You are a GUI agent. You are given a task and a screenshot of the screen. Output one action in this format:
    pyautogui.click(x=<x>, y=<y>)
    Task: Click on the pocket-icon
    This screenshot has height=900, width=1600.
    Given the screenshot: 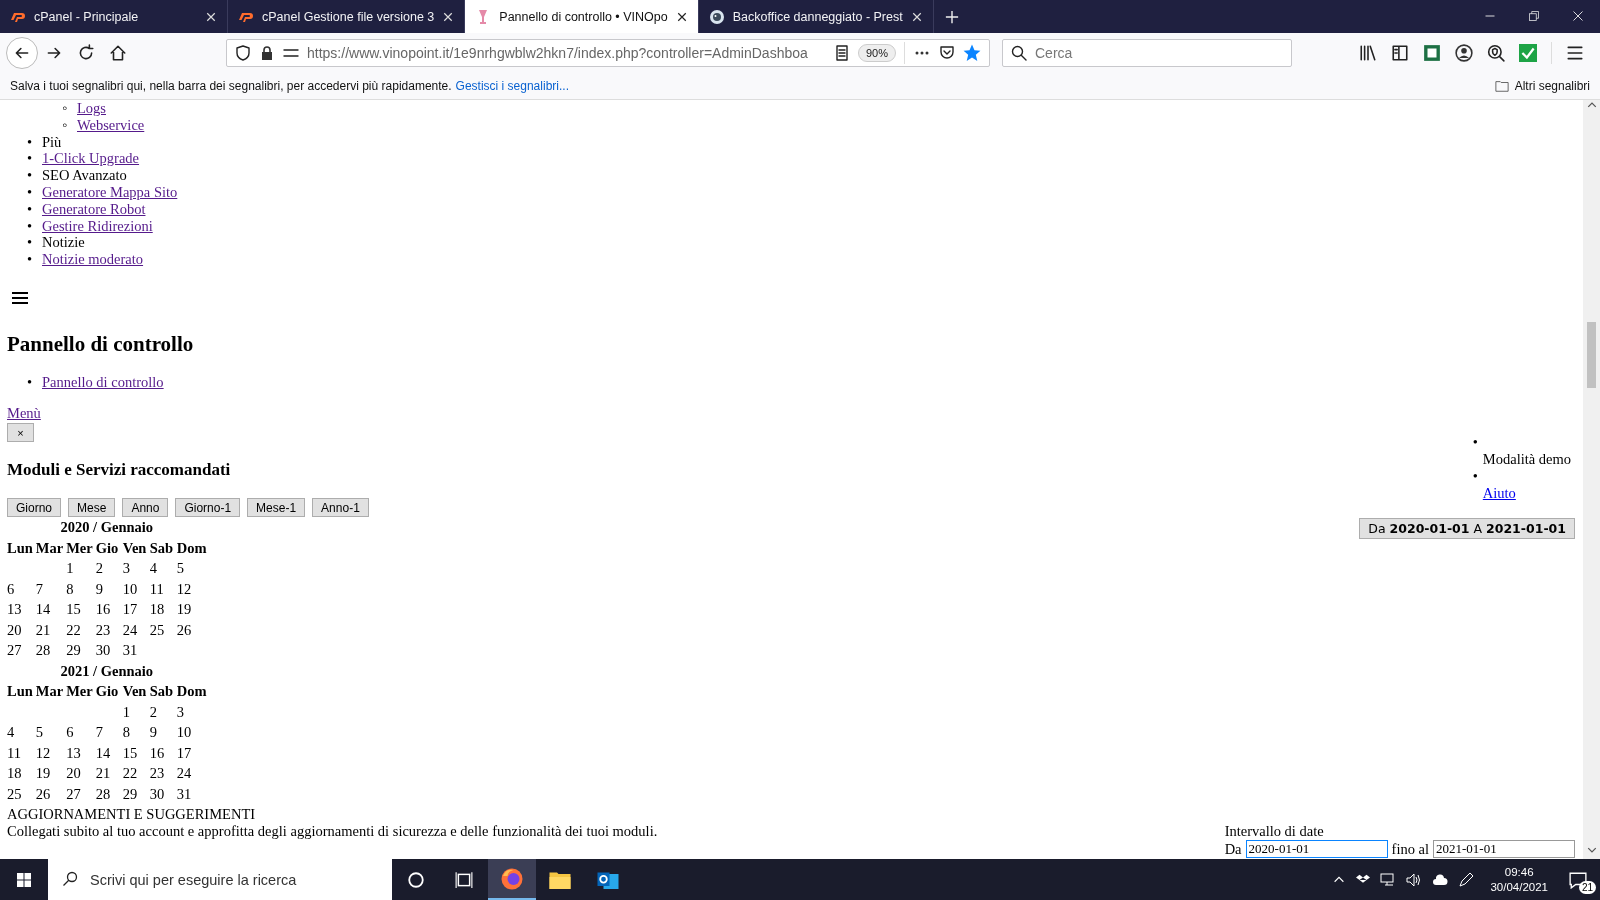 What is the action you would take?
    pyautogui.click(x=947, y=52)
    